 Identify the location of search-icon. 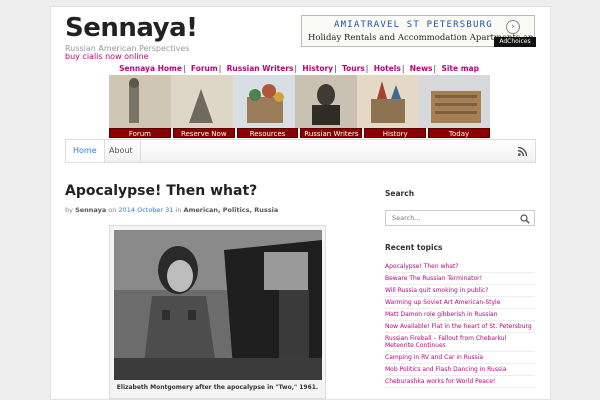
(525, 219).